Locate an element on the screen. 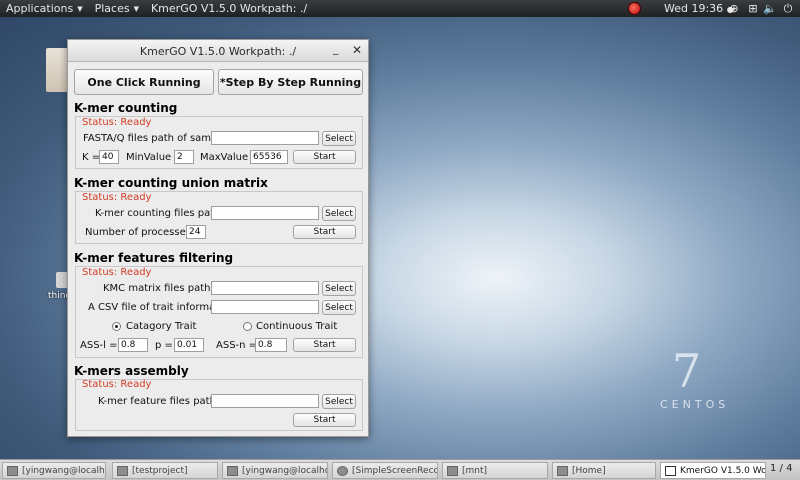 The width and height of the screenshot is (800, 480). assembly-start-button: Start is located at coordinates (324, 420).